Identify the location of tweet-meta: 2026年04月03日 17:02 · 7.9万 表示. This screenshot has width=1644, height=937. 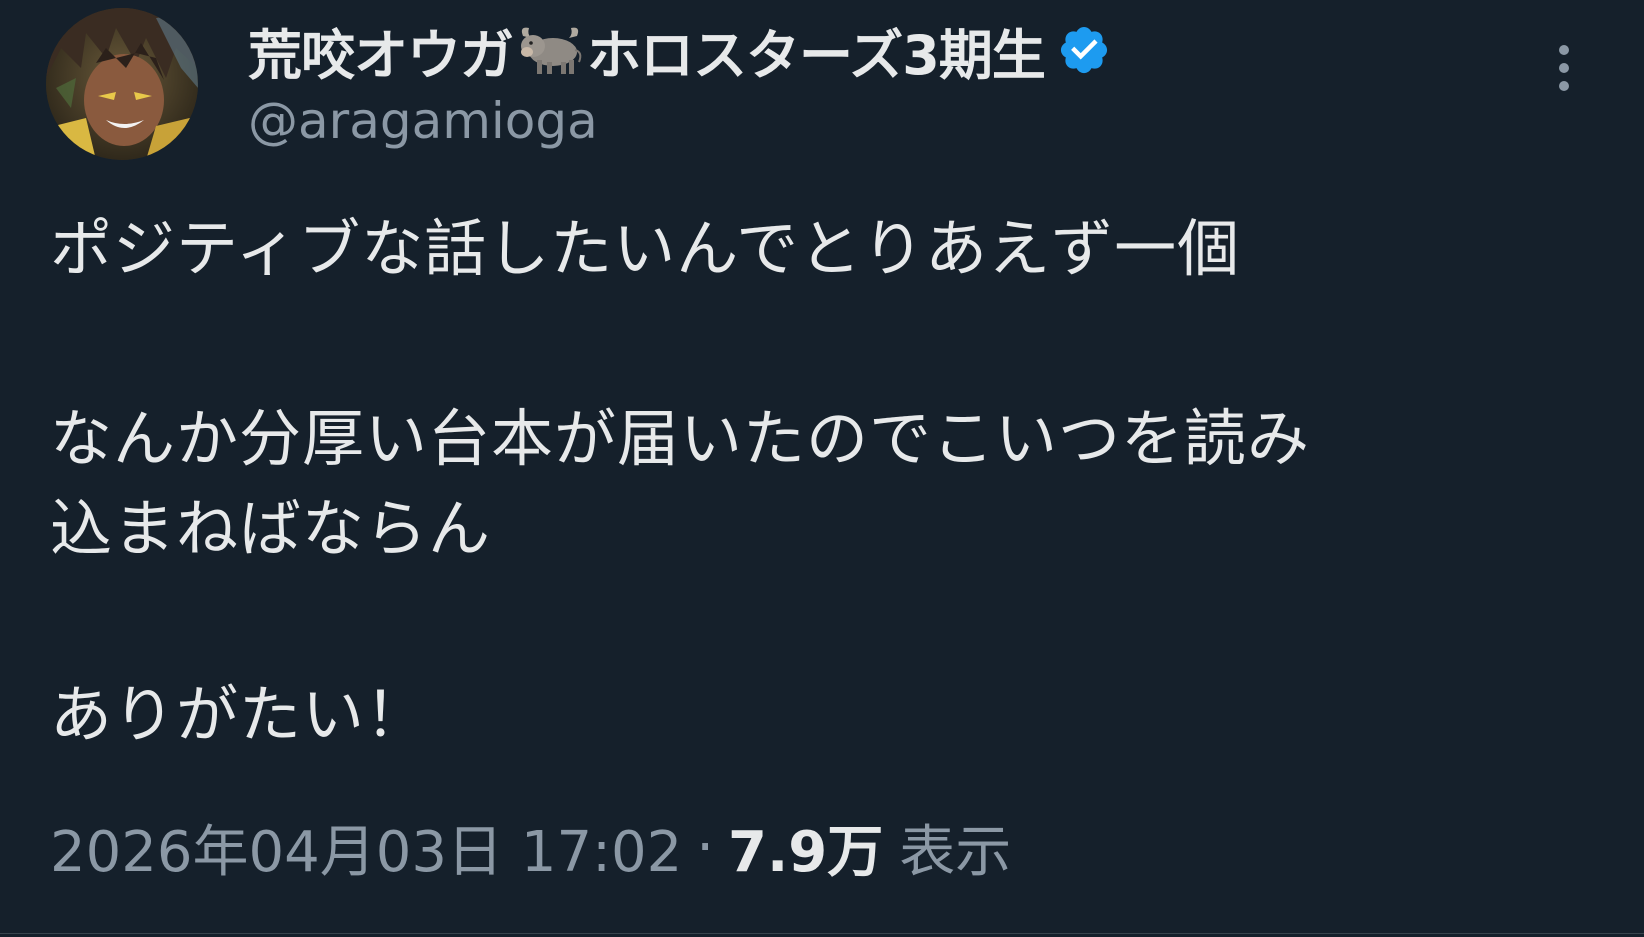
(530, 848).